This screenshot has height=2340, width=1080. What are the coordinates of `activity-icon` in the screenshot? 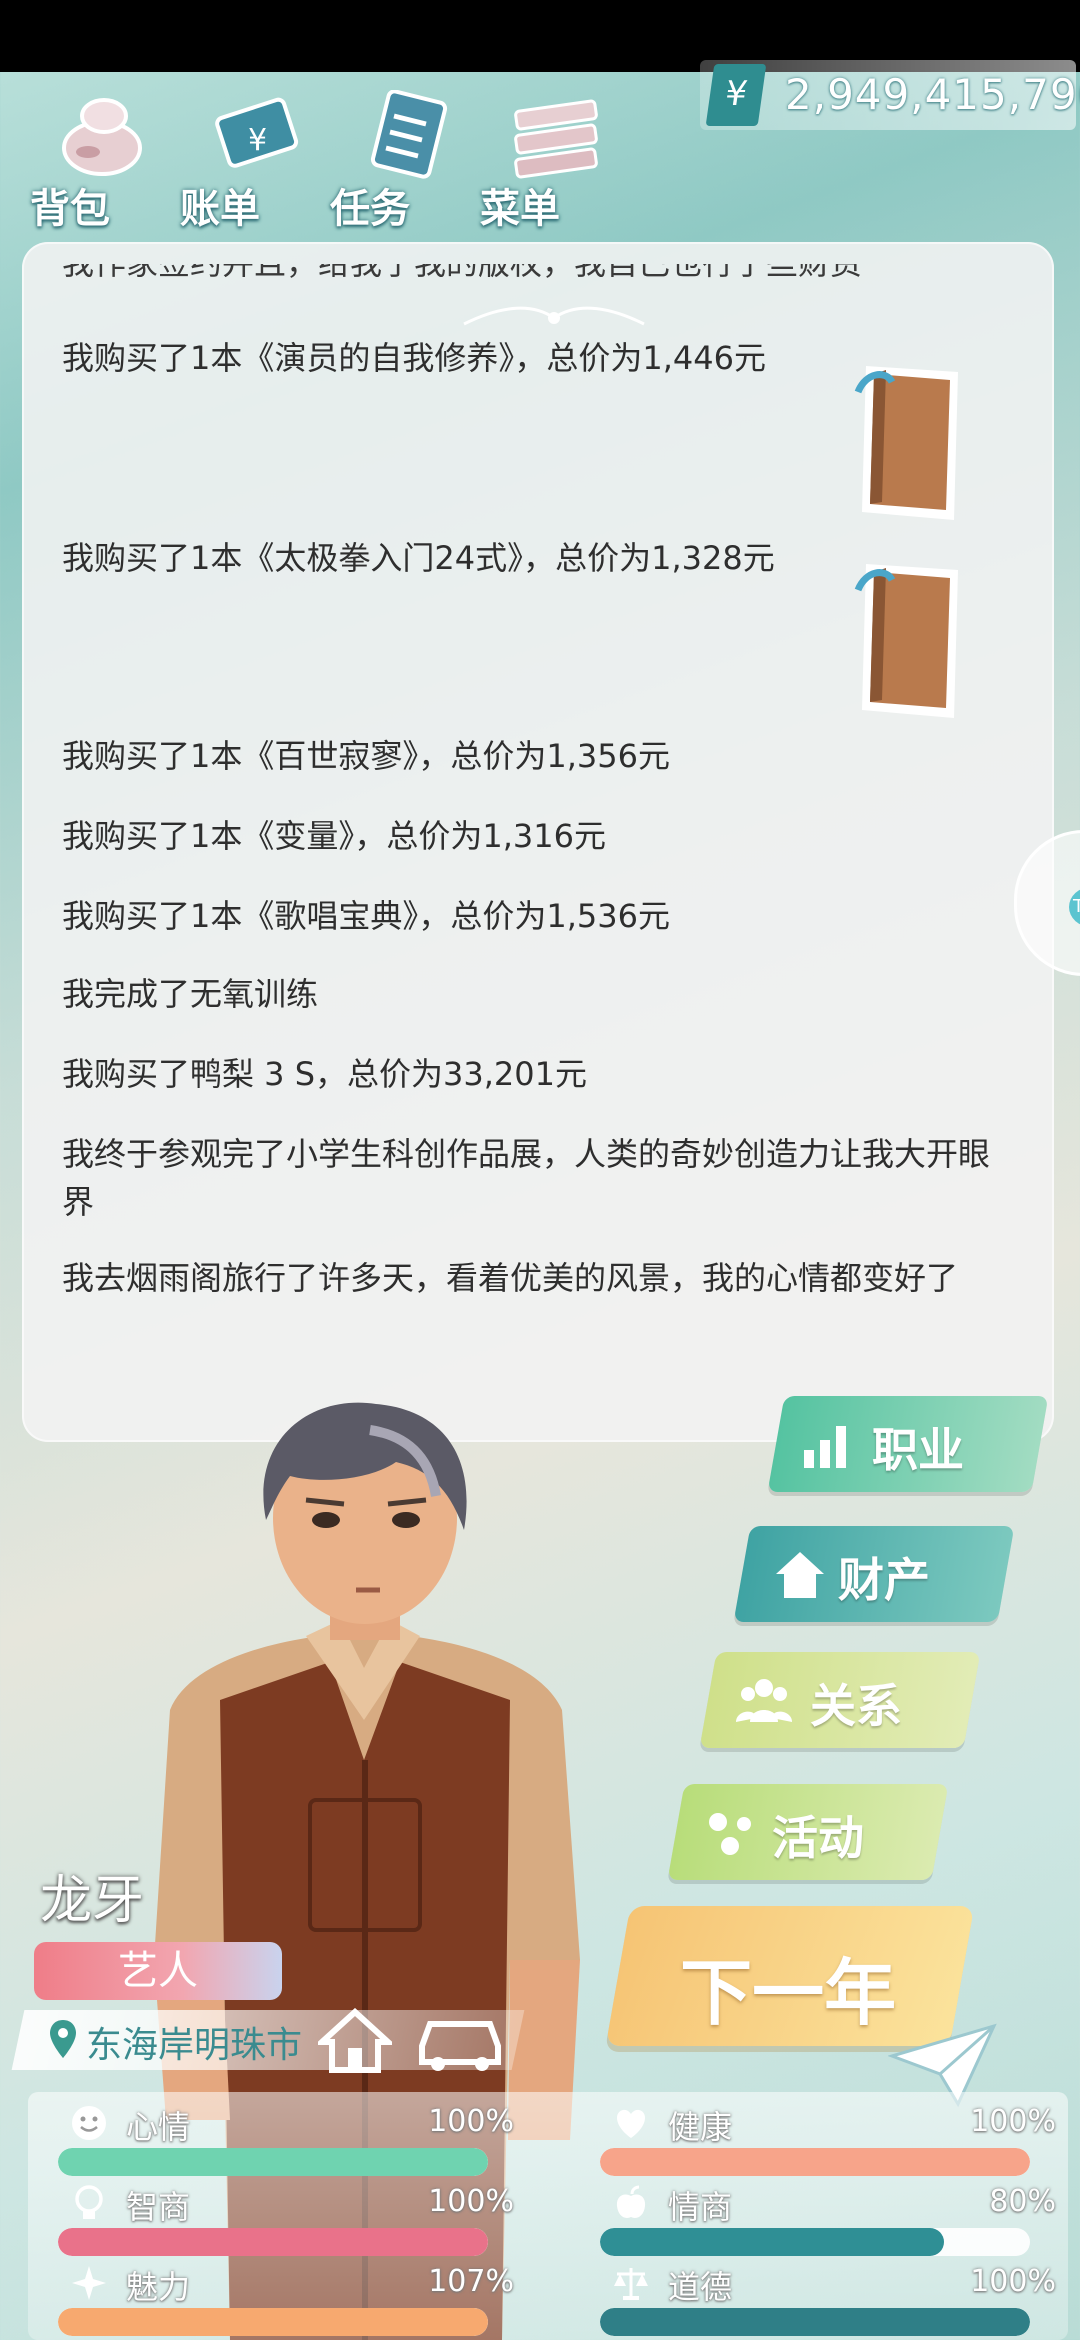 It's located at (730, 1834).